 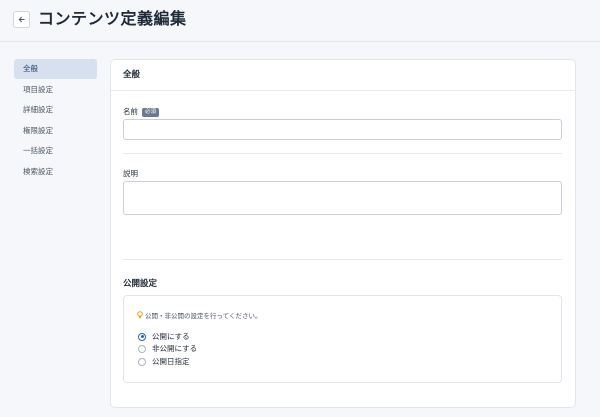 I want to click on radio-option-public: 公開にする, so click(x=164, y=336).